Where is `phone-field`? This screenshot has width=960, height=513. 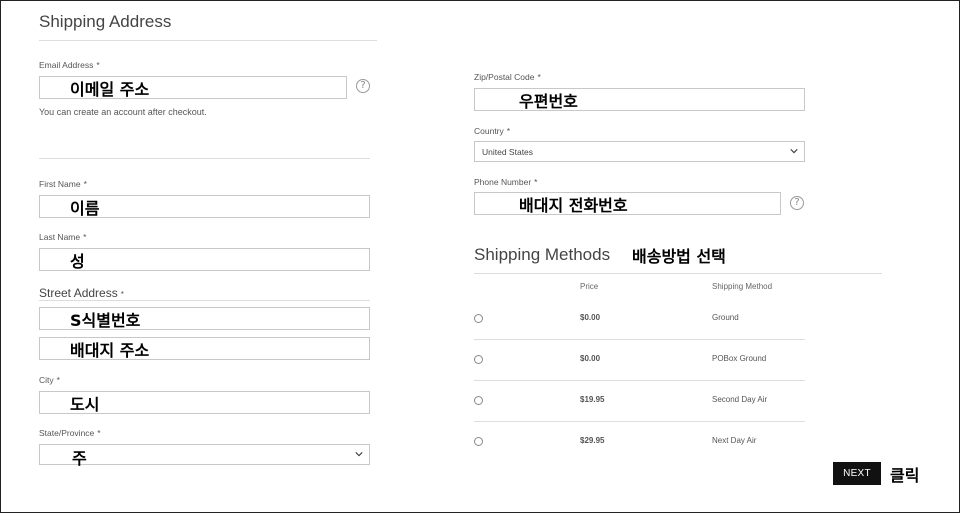 phone-field is located at coordinates (627, 203).